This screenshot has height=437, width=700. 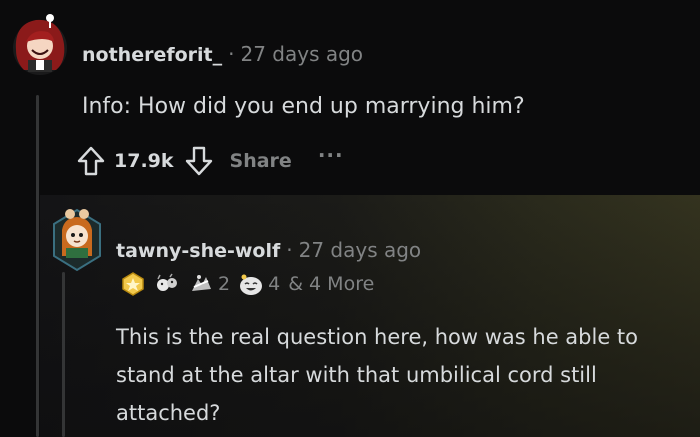 I want to click on awards-row: 2 4 & 4 More, so click(x=247, y=284).